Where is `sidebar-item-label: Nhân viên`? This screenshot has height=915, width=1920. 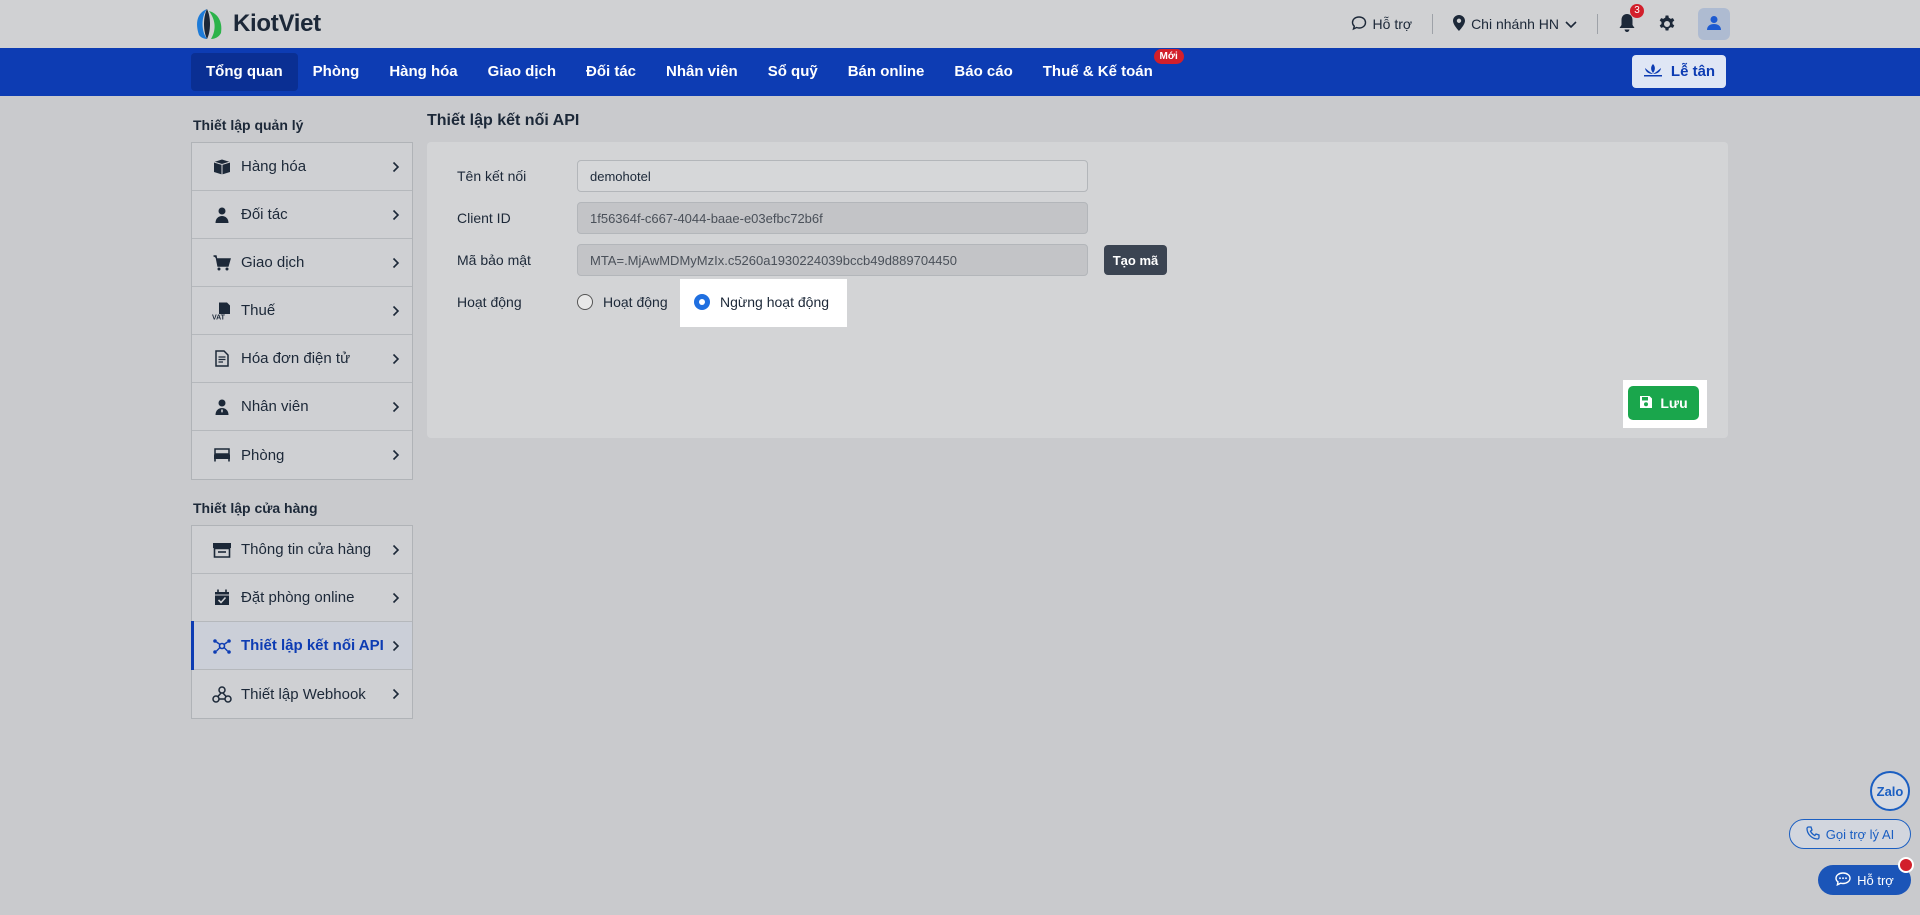
sidebar-item-label: Nhân viên is located at coordinates (275, 406).